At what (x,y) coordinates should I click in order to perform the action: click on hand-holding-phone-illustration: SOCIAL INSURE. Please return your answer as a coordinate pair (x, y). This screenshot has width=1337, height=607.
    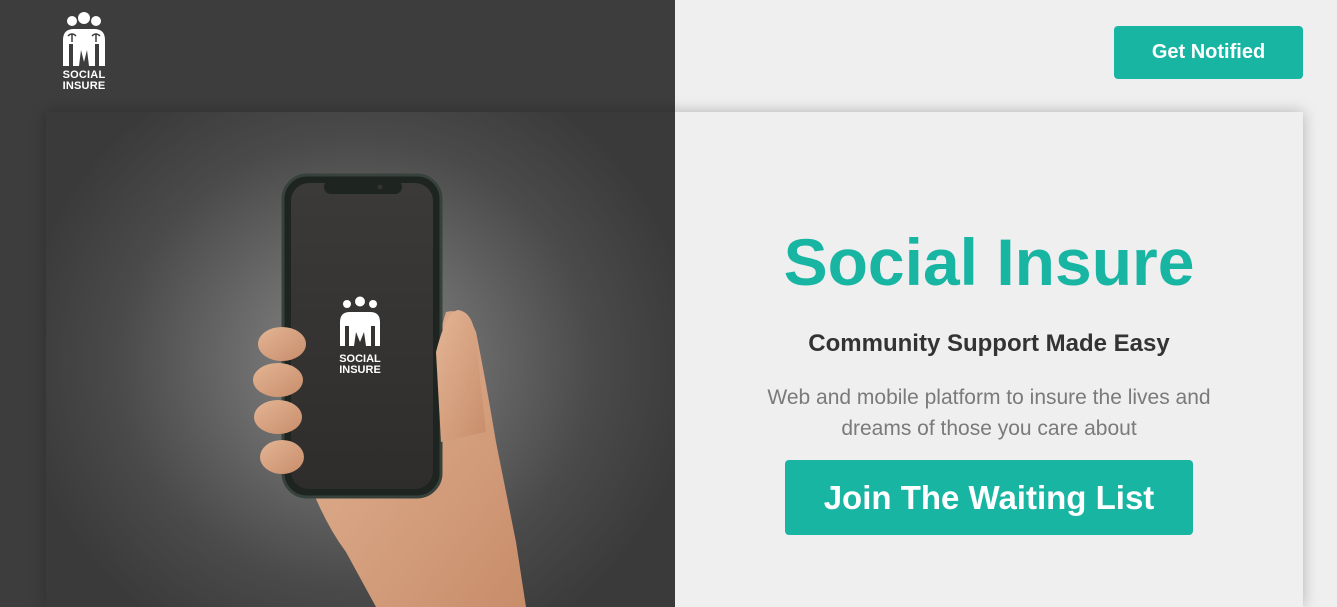
    Looking at the image, I should click on (389, 390).